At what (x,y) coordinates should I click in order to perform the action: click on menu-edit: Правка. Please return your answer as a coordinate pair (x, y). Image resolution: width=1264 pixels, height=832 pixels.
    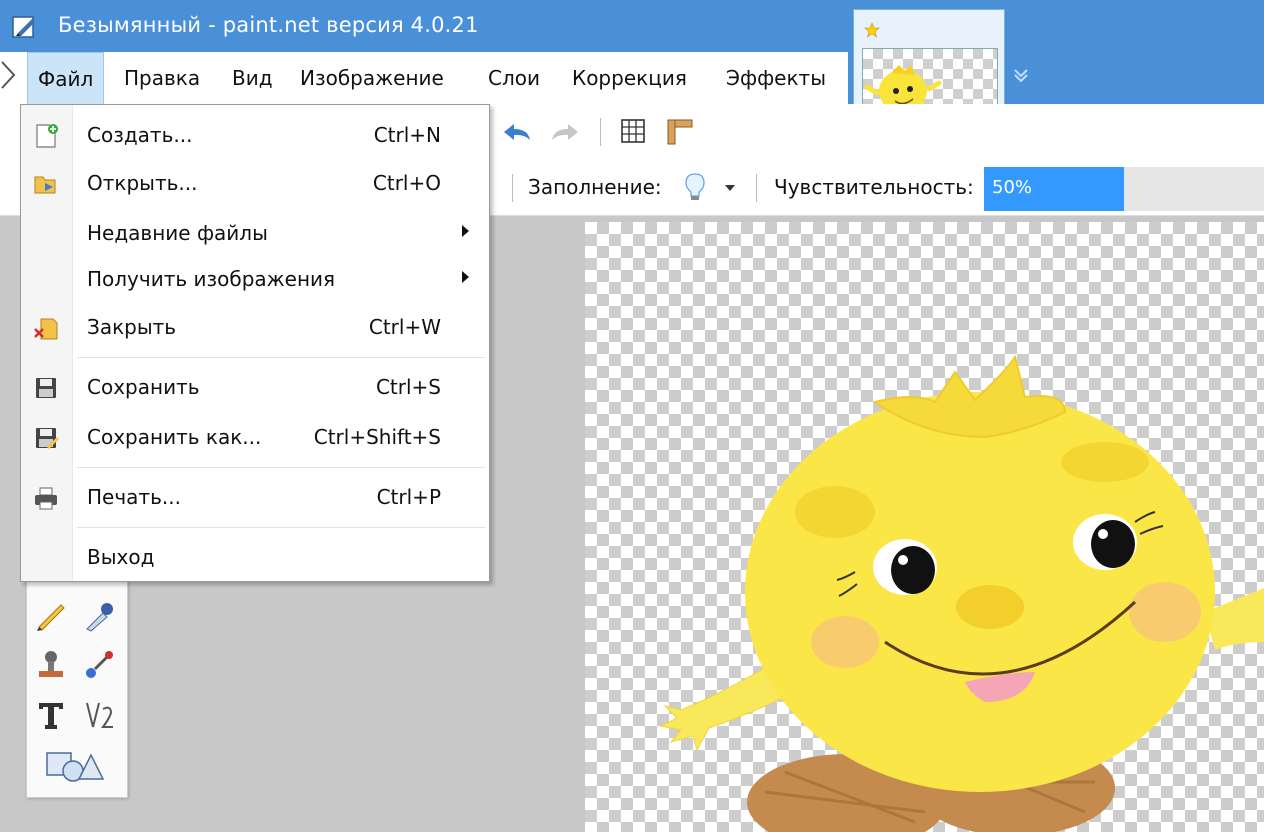
    Looking at the image, I should click on (162, 78).